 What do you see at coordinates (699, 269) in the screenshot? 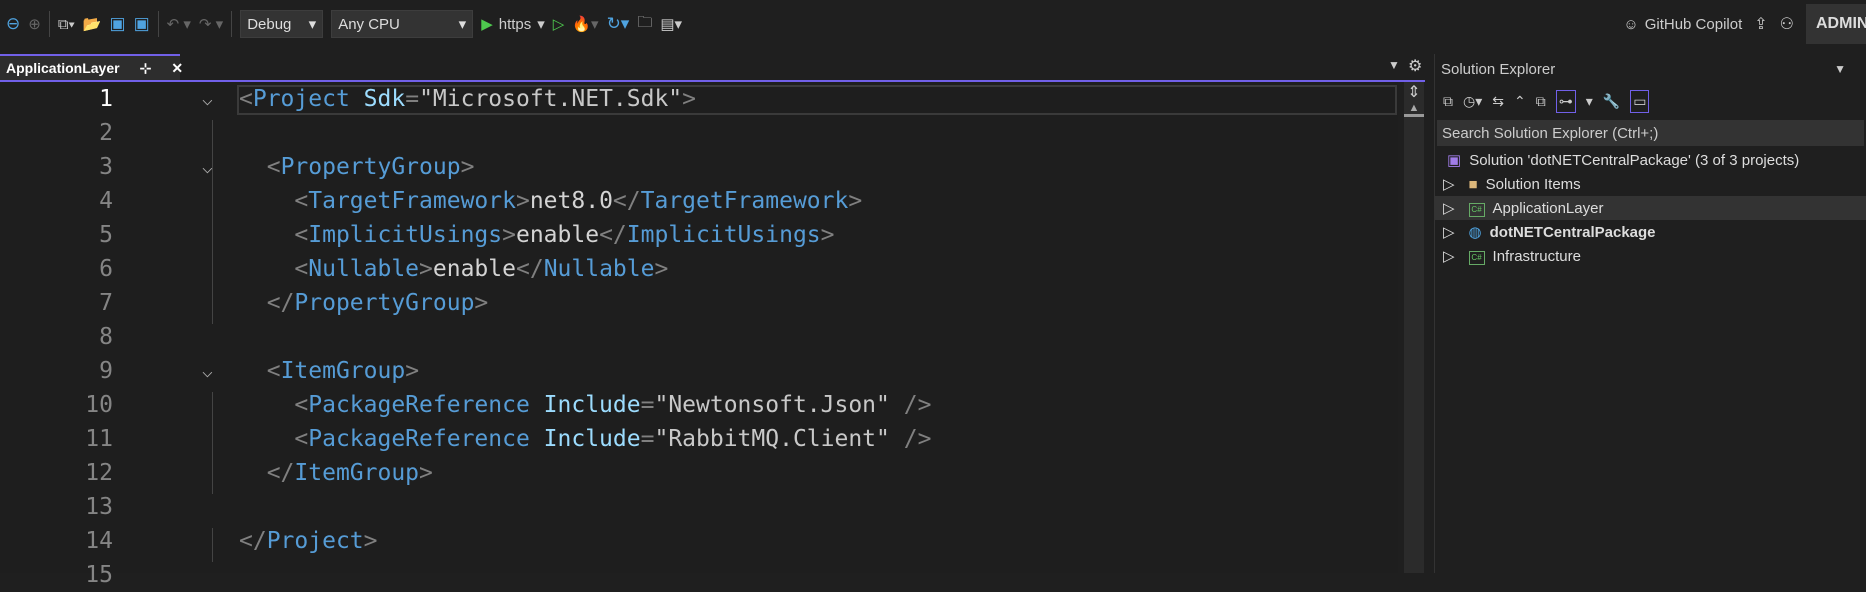
I see `code-line: 6 <Nullable>enable</Nullable>` at bounding box center [699, 269].